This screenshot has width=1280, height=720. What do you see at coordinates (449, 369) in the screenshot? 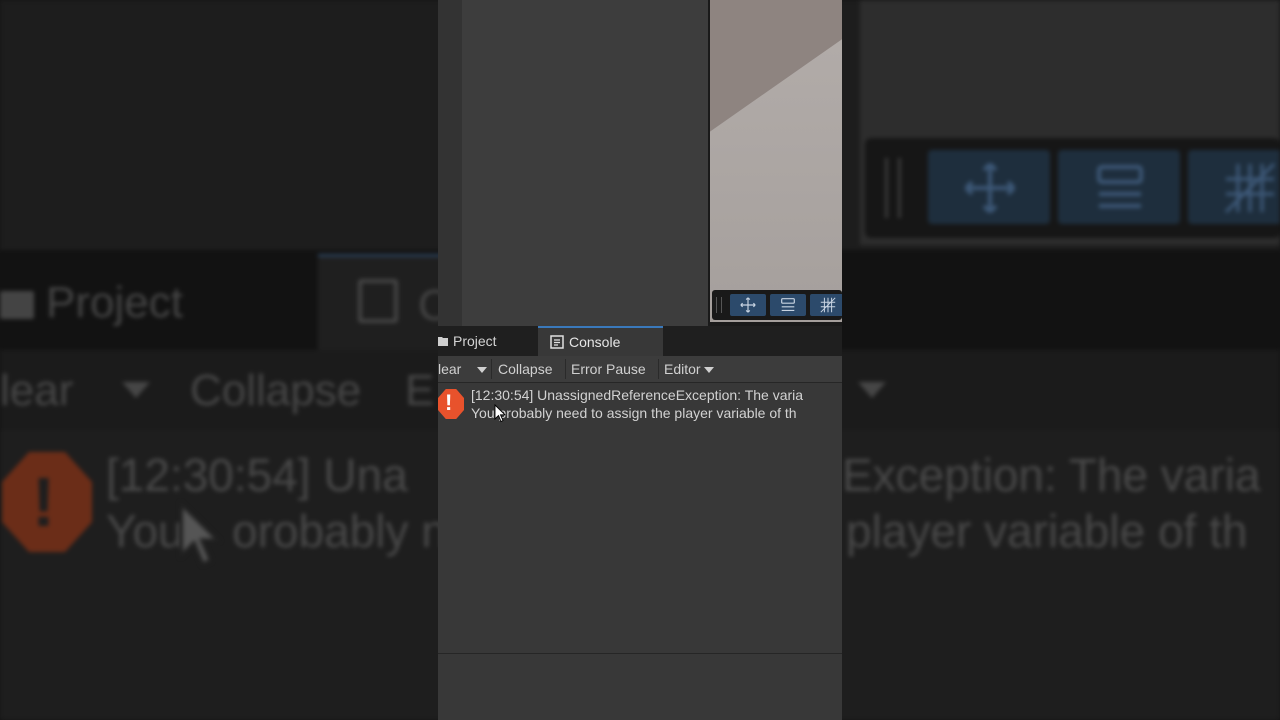
I see `clear-button: lear` at bounding box center [449, 369].